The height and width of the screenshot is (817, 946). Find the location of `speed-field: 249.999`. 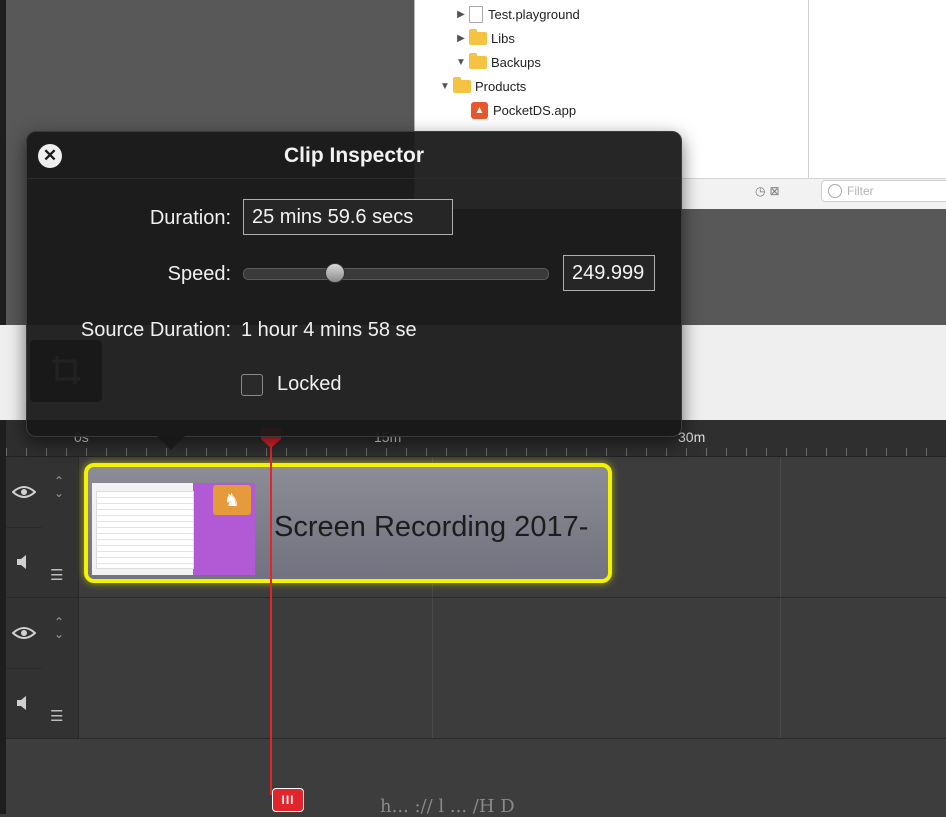

speed-field: 249.999 is located at coordinates (609, 273).